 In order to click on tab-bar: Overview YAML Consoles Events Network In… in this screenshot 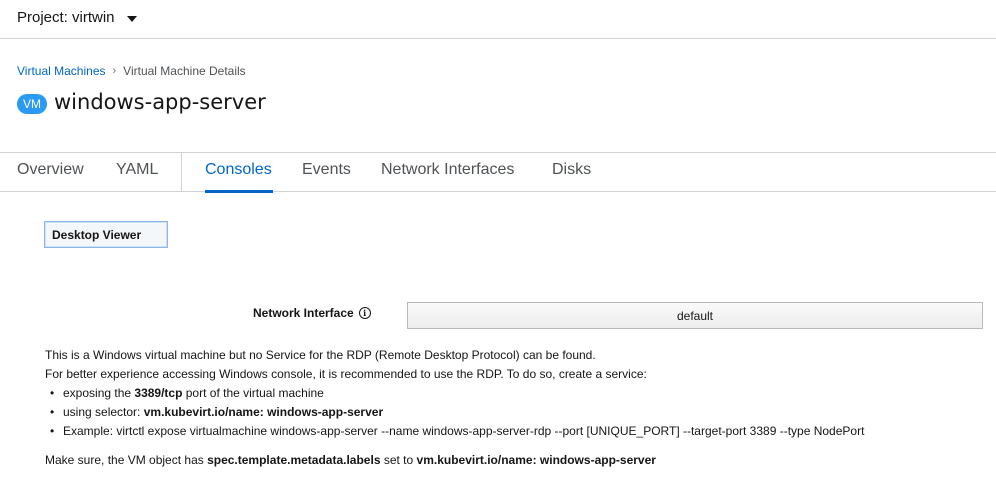, I will do `click(498, 172)`.